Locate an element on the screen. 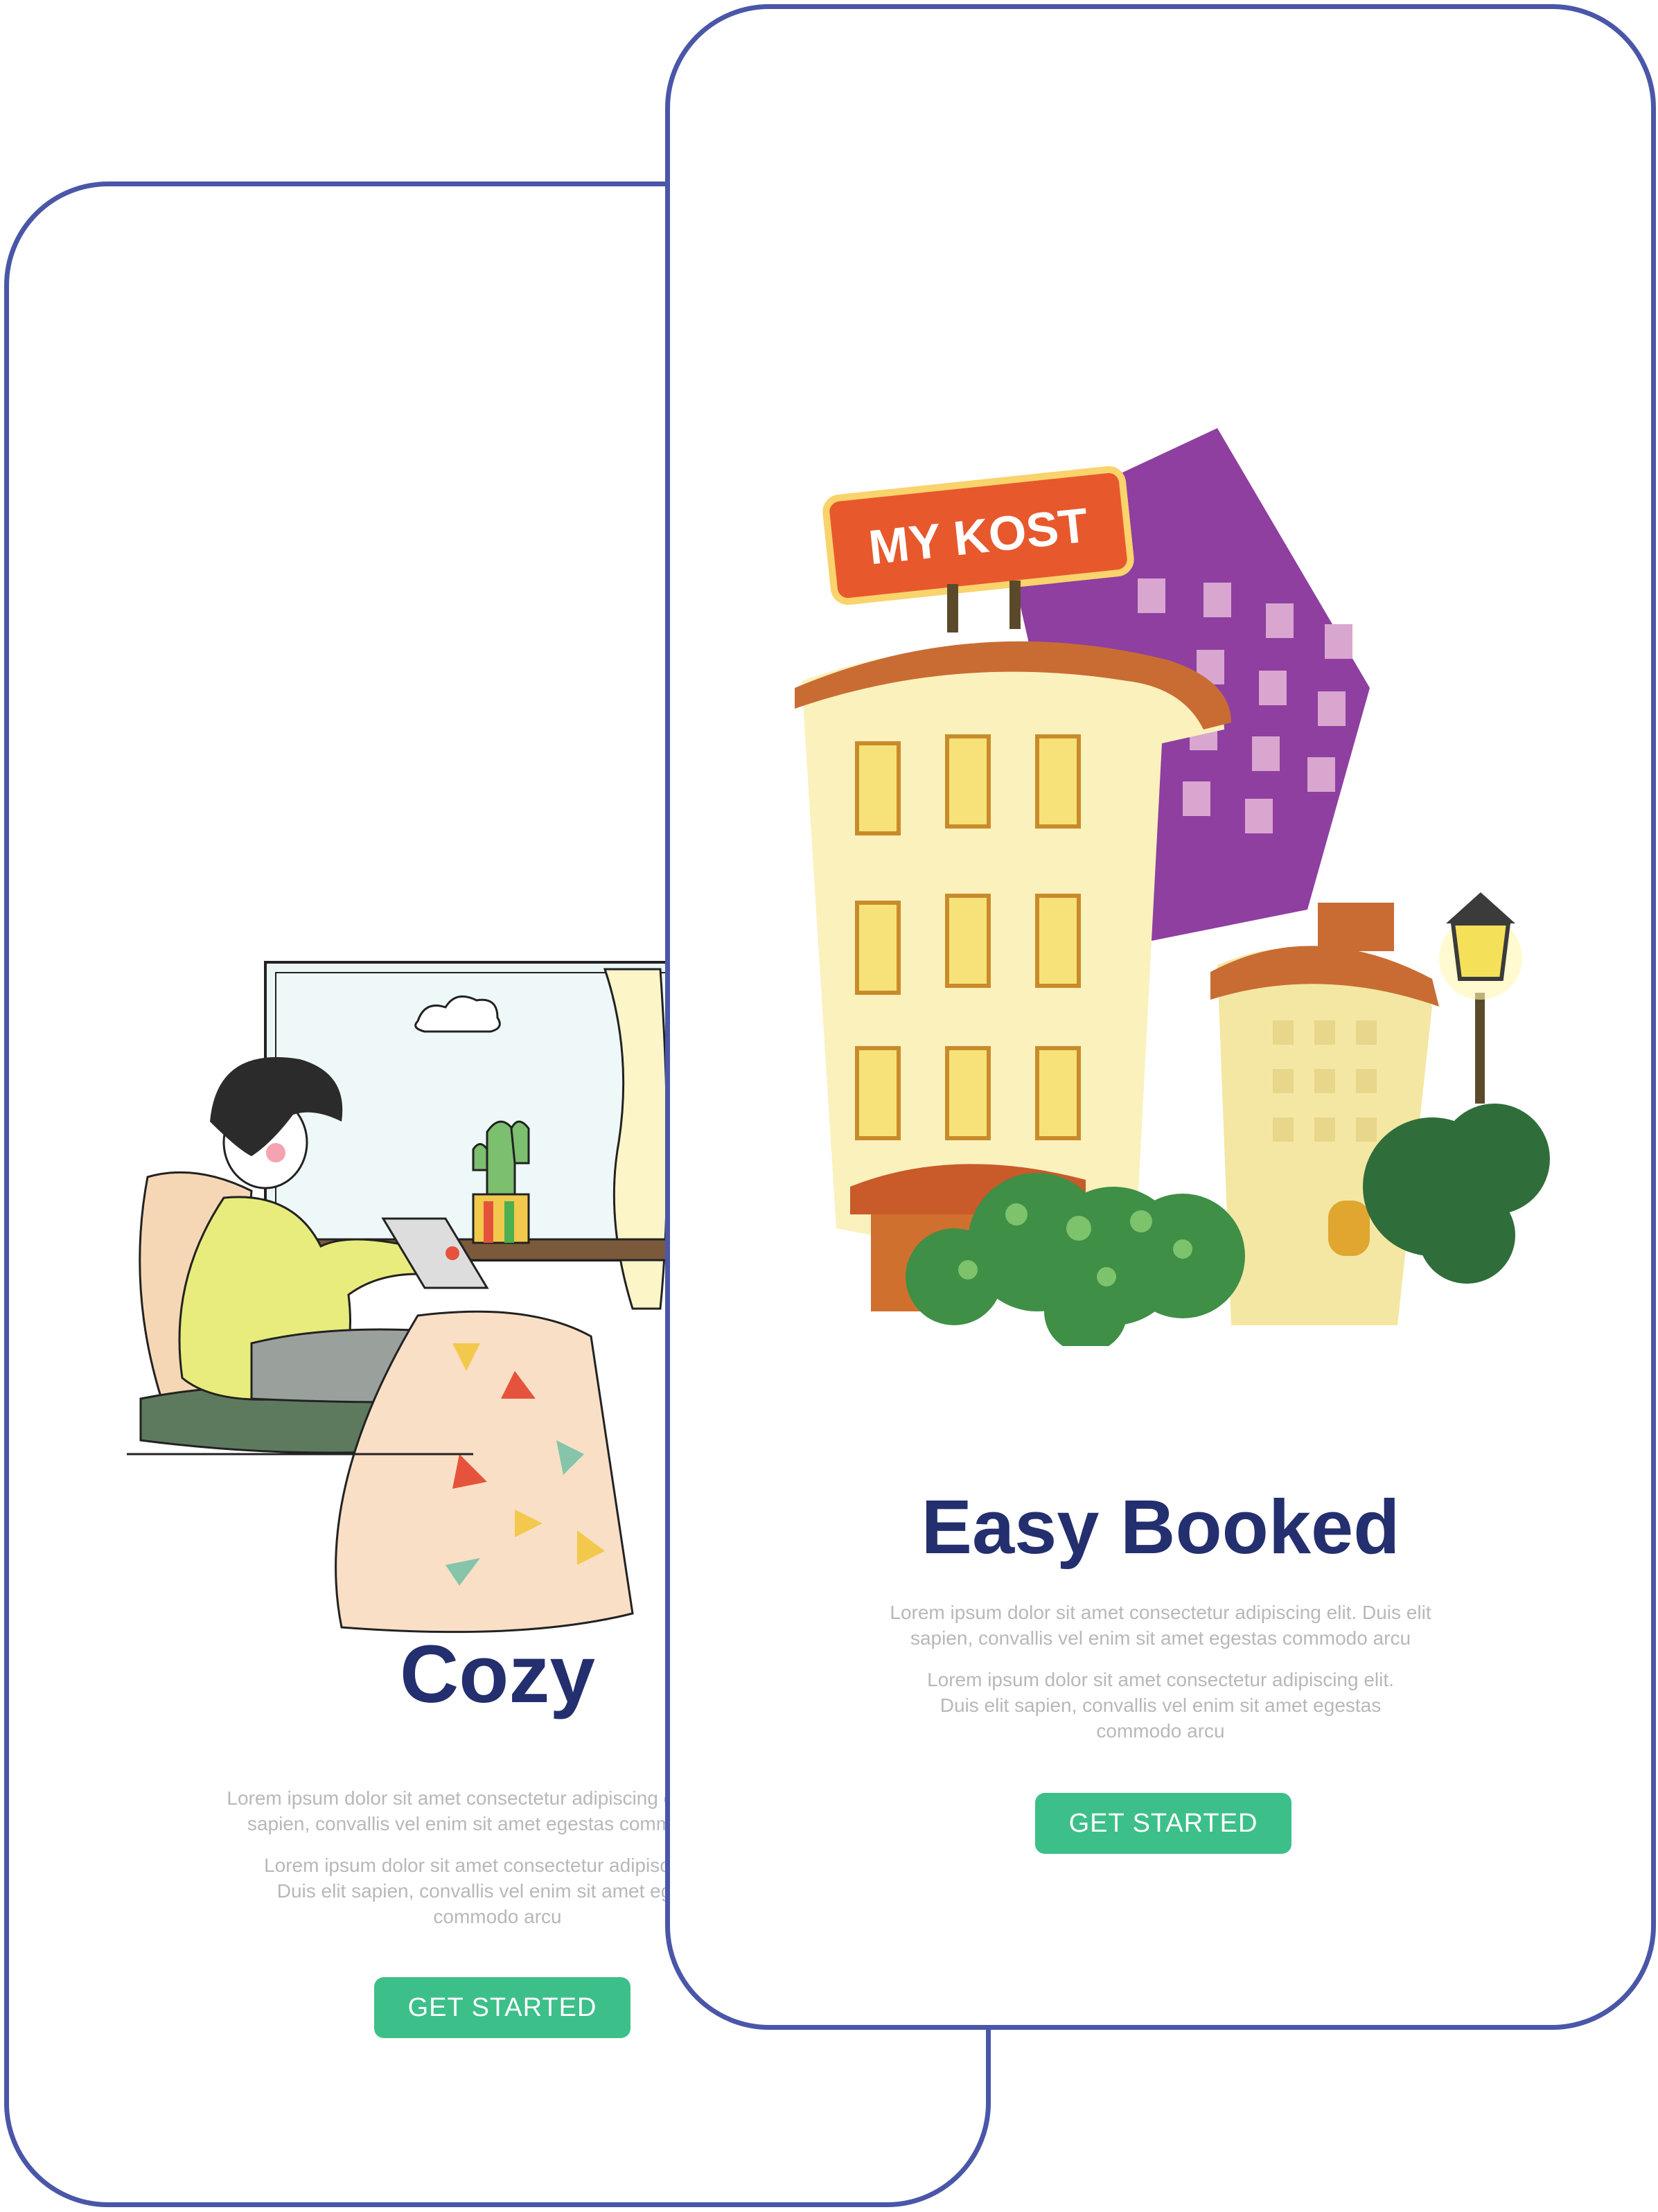 Image resolution: width=1658 pixels, height=2212 pixels. screen-title: Easy Booked is located at coordinates (1160, 1527).